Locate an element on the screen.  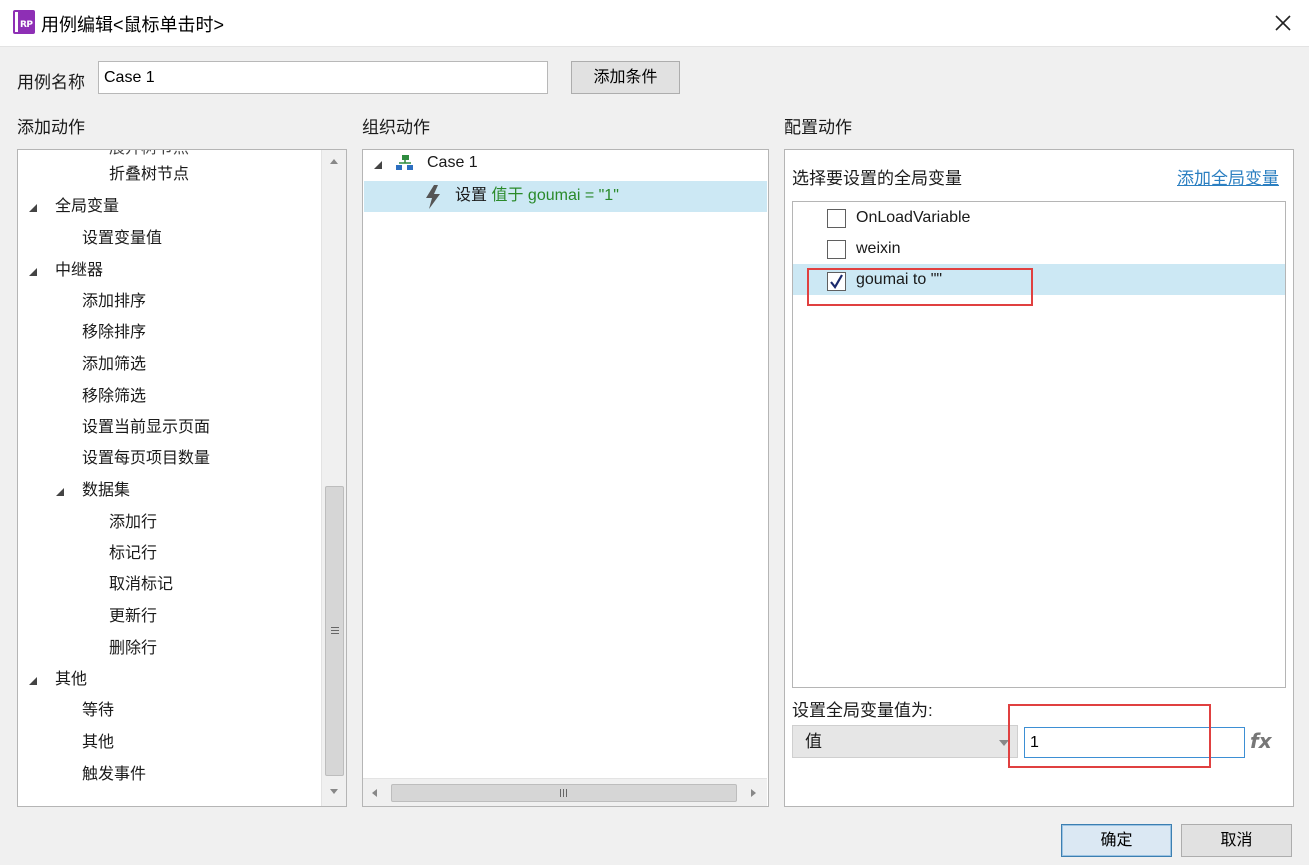
configure-actions-header: 配置动作 is located at coordinates (818, 127).